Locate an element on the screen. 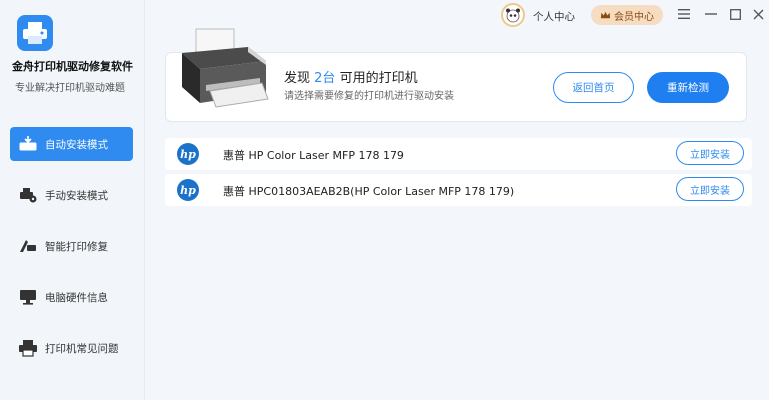 This screenshot has width=769, height=400. close-icon is located at coordinates (758, 14).